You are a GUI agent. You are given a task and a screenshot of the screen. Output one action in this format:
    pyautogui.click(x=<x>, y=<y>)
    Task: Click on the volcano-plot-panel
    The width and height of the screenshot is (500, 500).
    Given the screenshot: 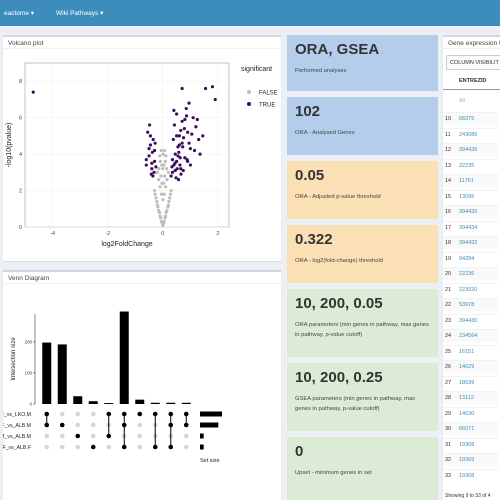 What is the action you would take?
    pyautogui.click(x=127, y=145)
    